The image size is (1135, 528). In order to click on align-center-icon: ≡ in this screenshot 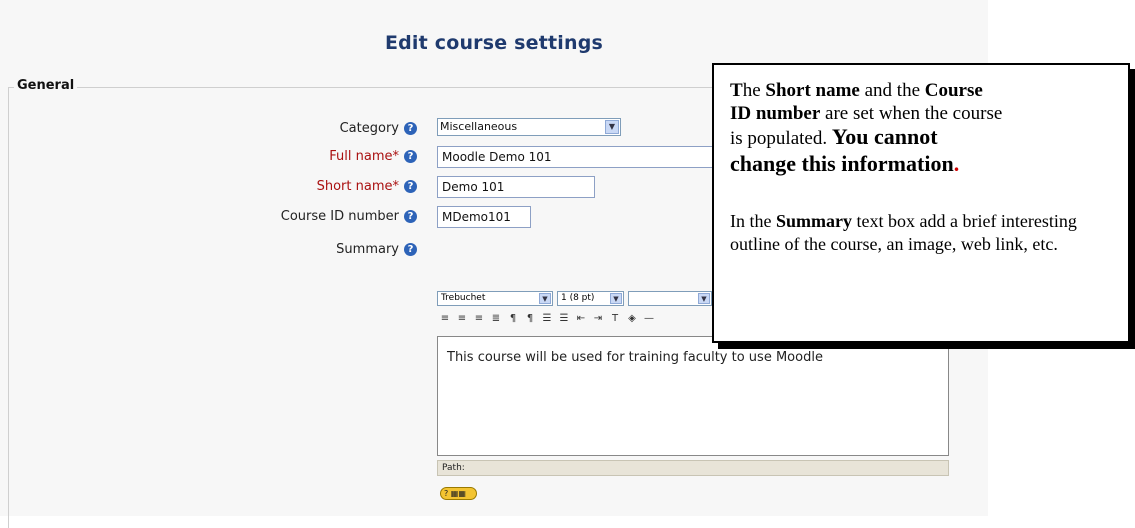, I will do `click(462, 319)`.